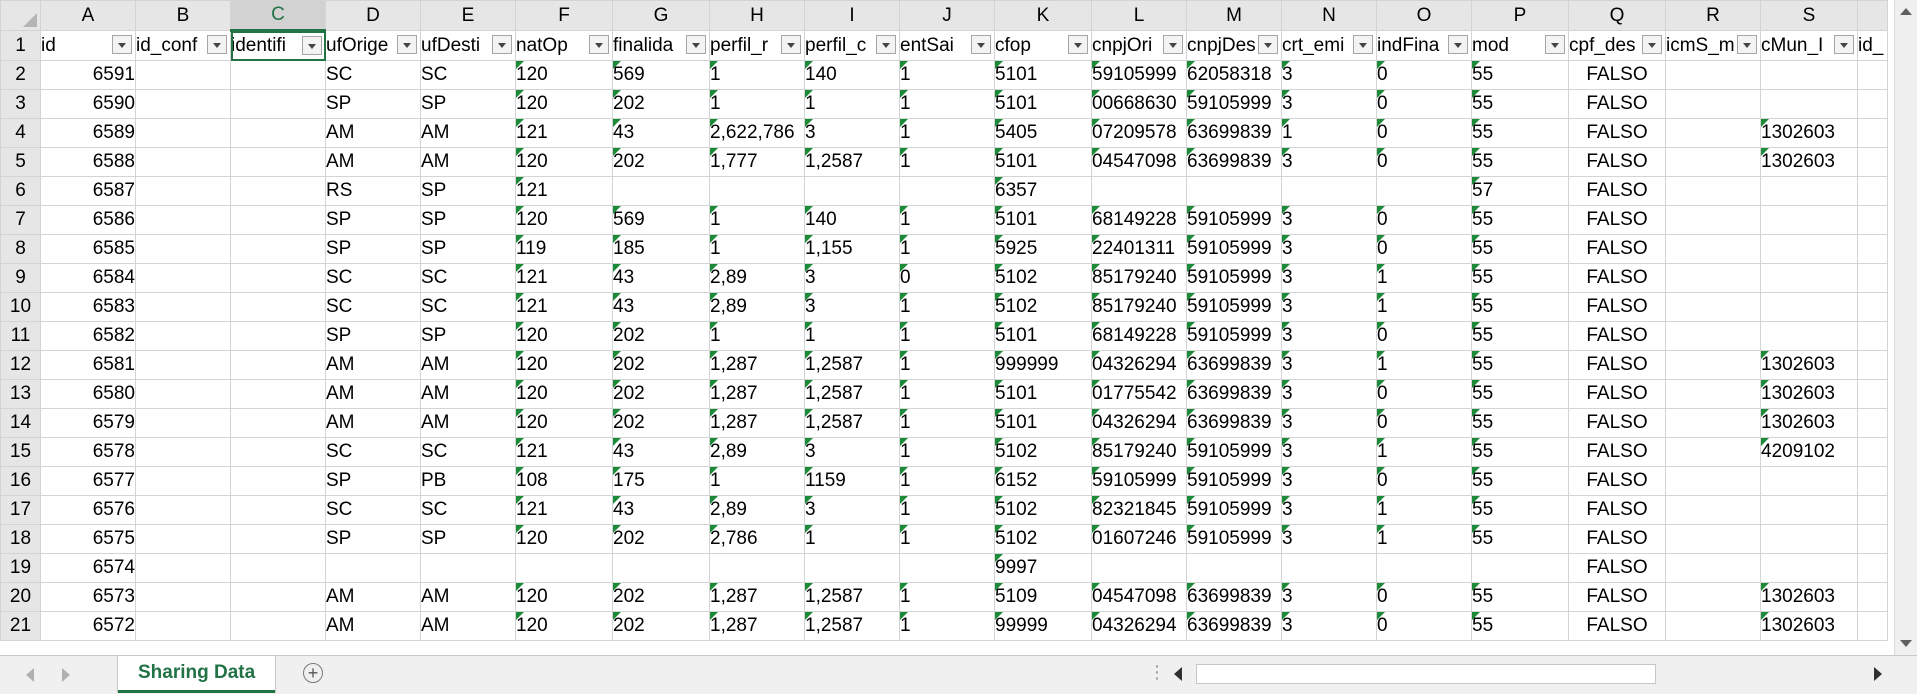 The width and height of the screenshot is (1917, 694). Describe the element at coordinates (20, 191) in the screenshot. I see `row-header: 6` at that location.